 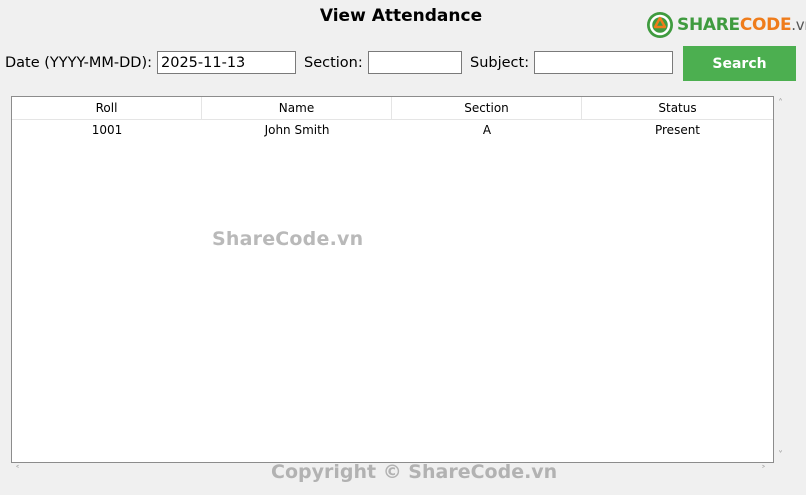 What do you see at coordinates (487, 108) in the screenshot?
I see `column-header-section: Section` at bounding box center [487, 108].